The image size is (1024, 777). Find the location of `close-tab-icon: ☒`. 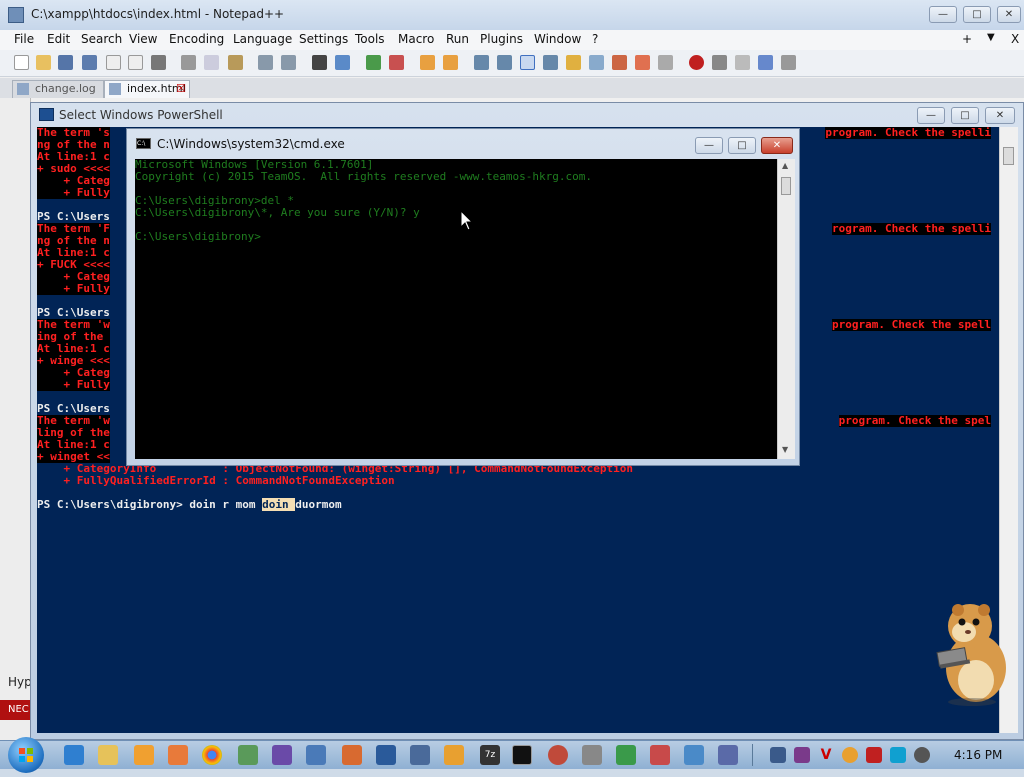

close-tab-icon: ☒ is located at coordinates (181, 89).